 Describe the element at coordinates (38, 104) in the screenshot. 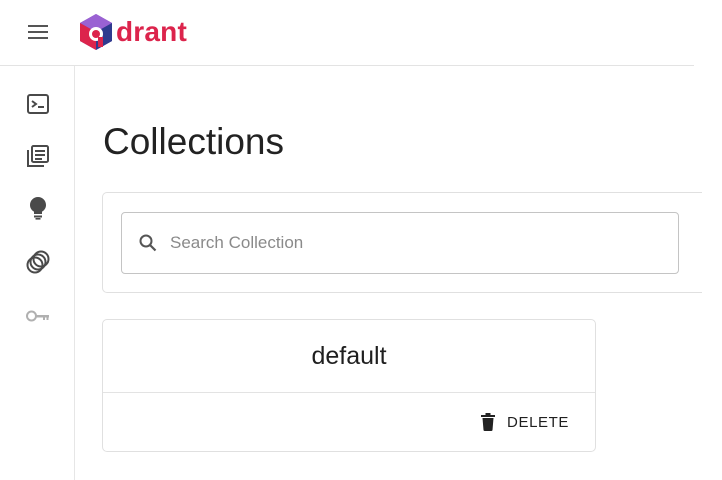

I see `console-icon` at that location.